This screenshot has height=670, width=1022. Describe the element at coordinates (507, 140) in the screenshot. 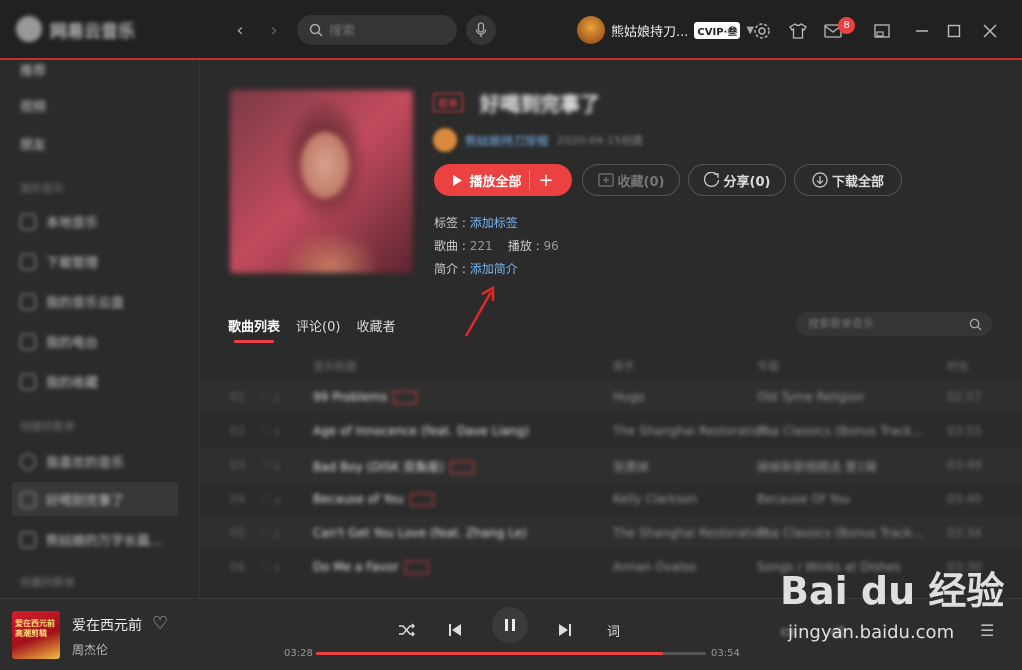

I see `creator-name: 熊姑娘持刀穿梭` at that location.